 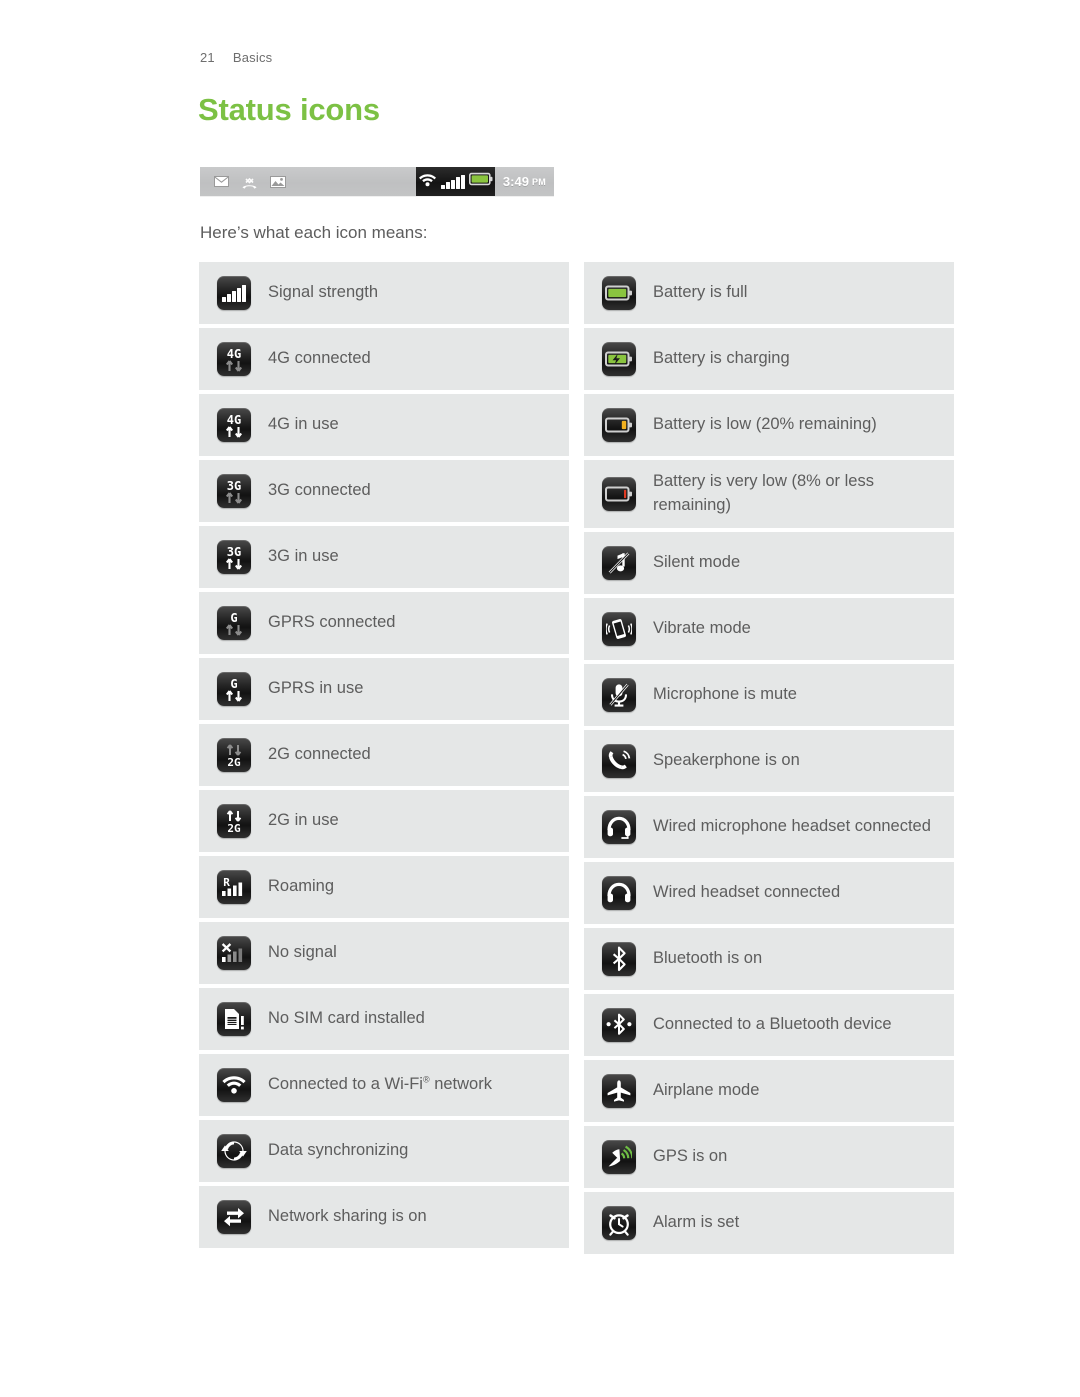 What do you see at coordinates (233, 618) in the screenshot?
I see `svg-text: G` at bounding box center [233, 618].